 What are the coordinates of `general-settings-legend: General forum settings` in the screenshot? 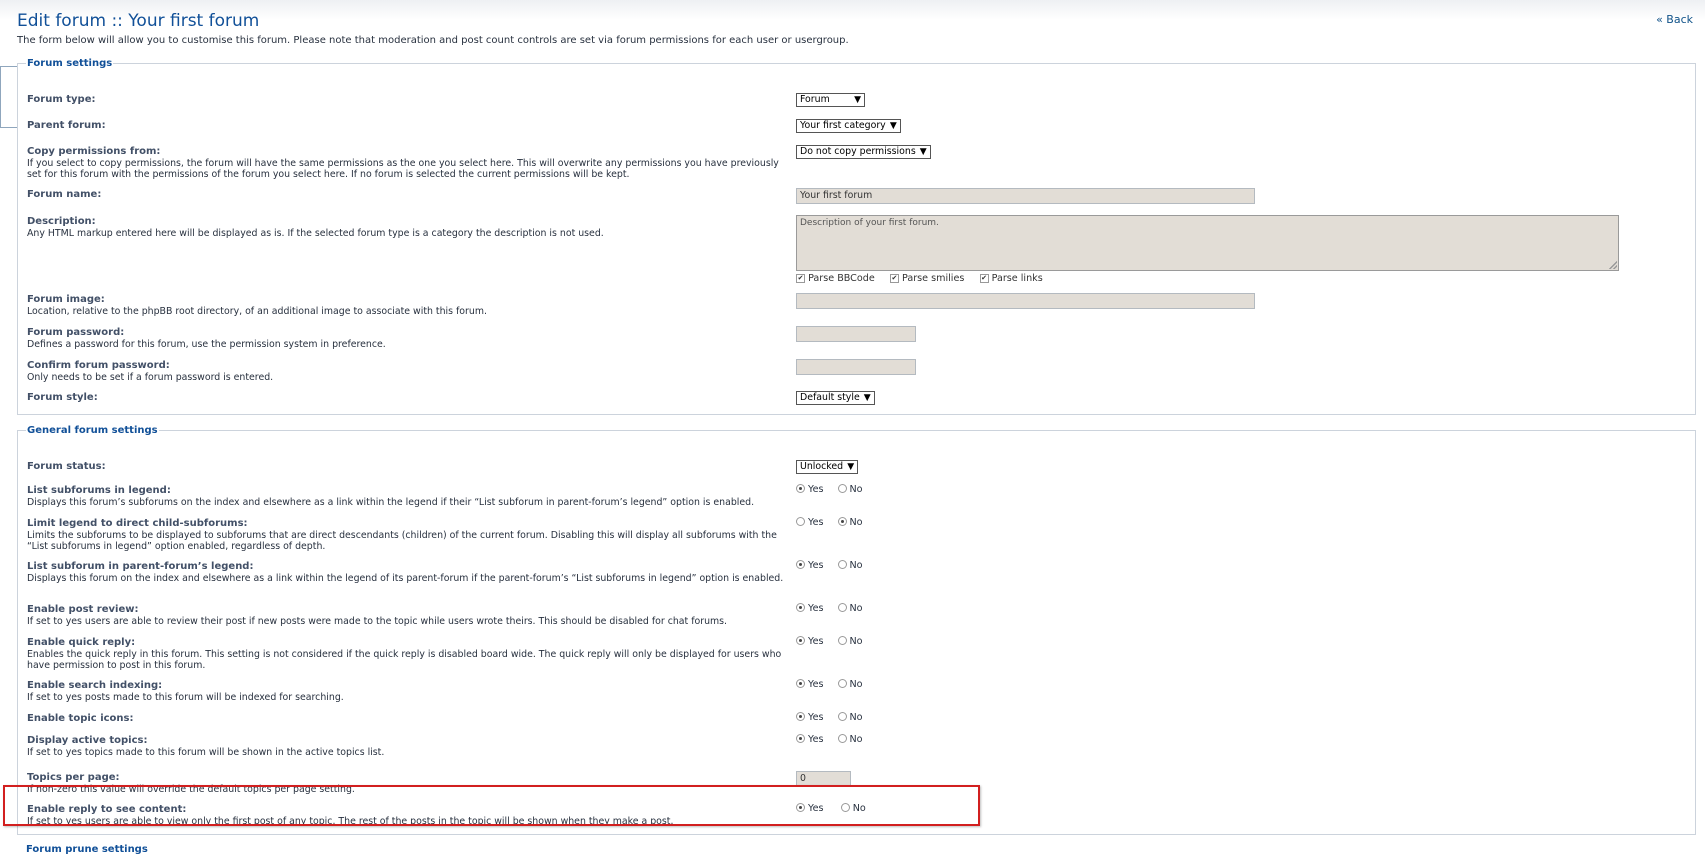 It's located at (92, 430).